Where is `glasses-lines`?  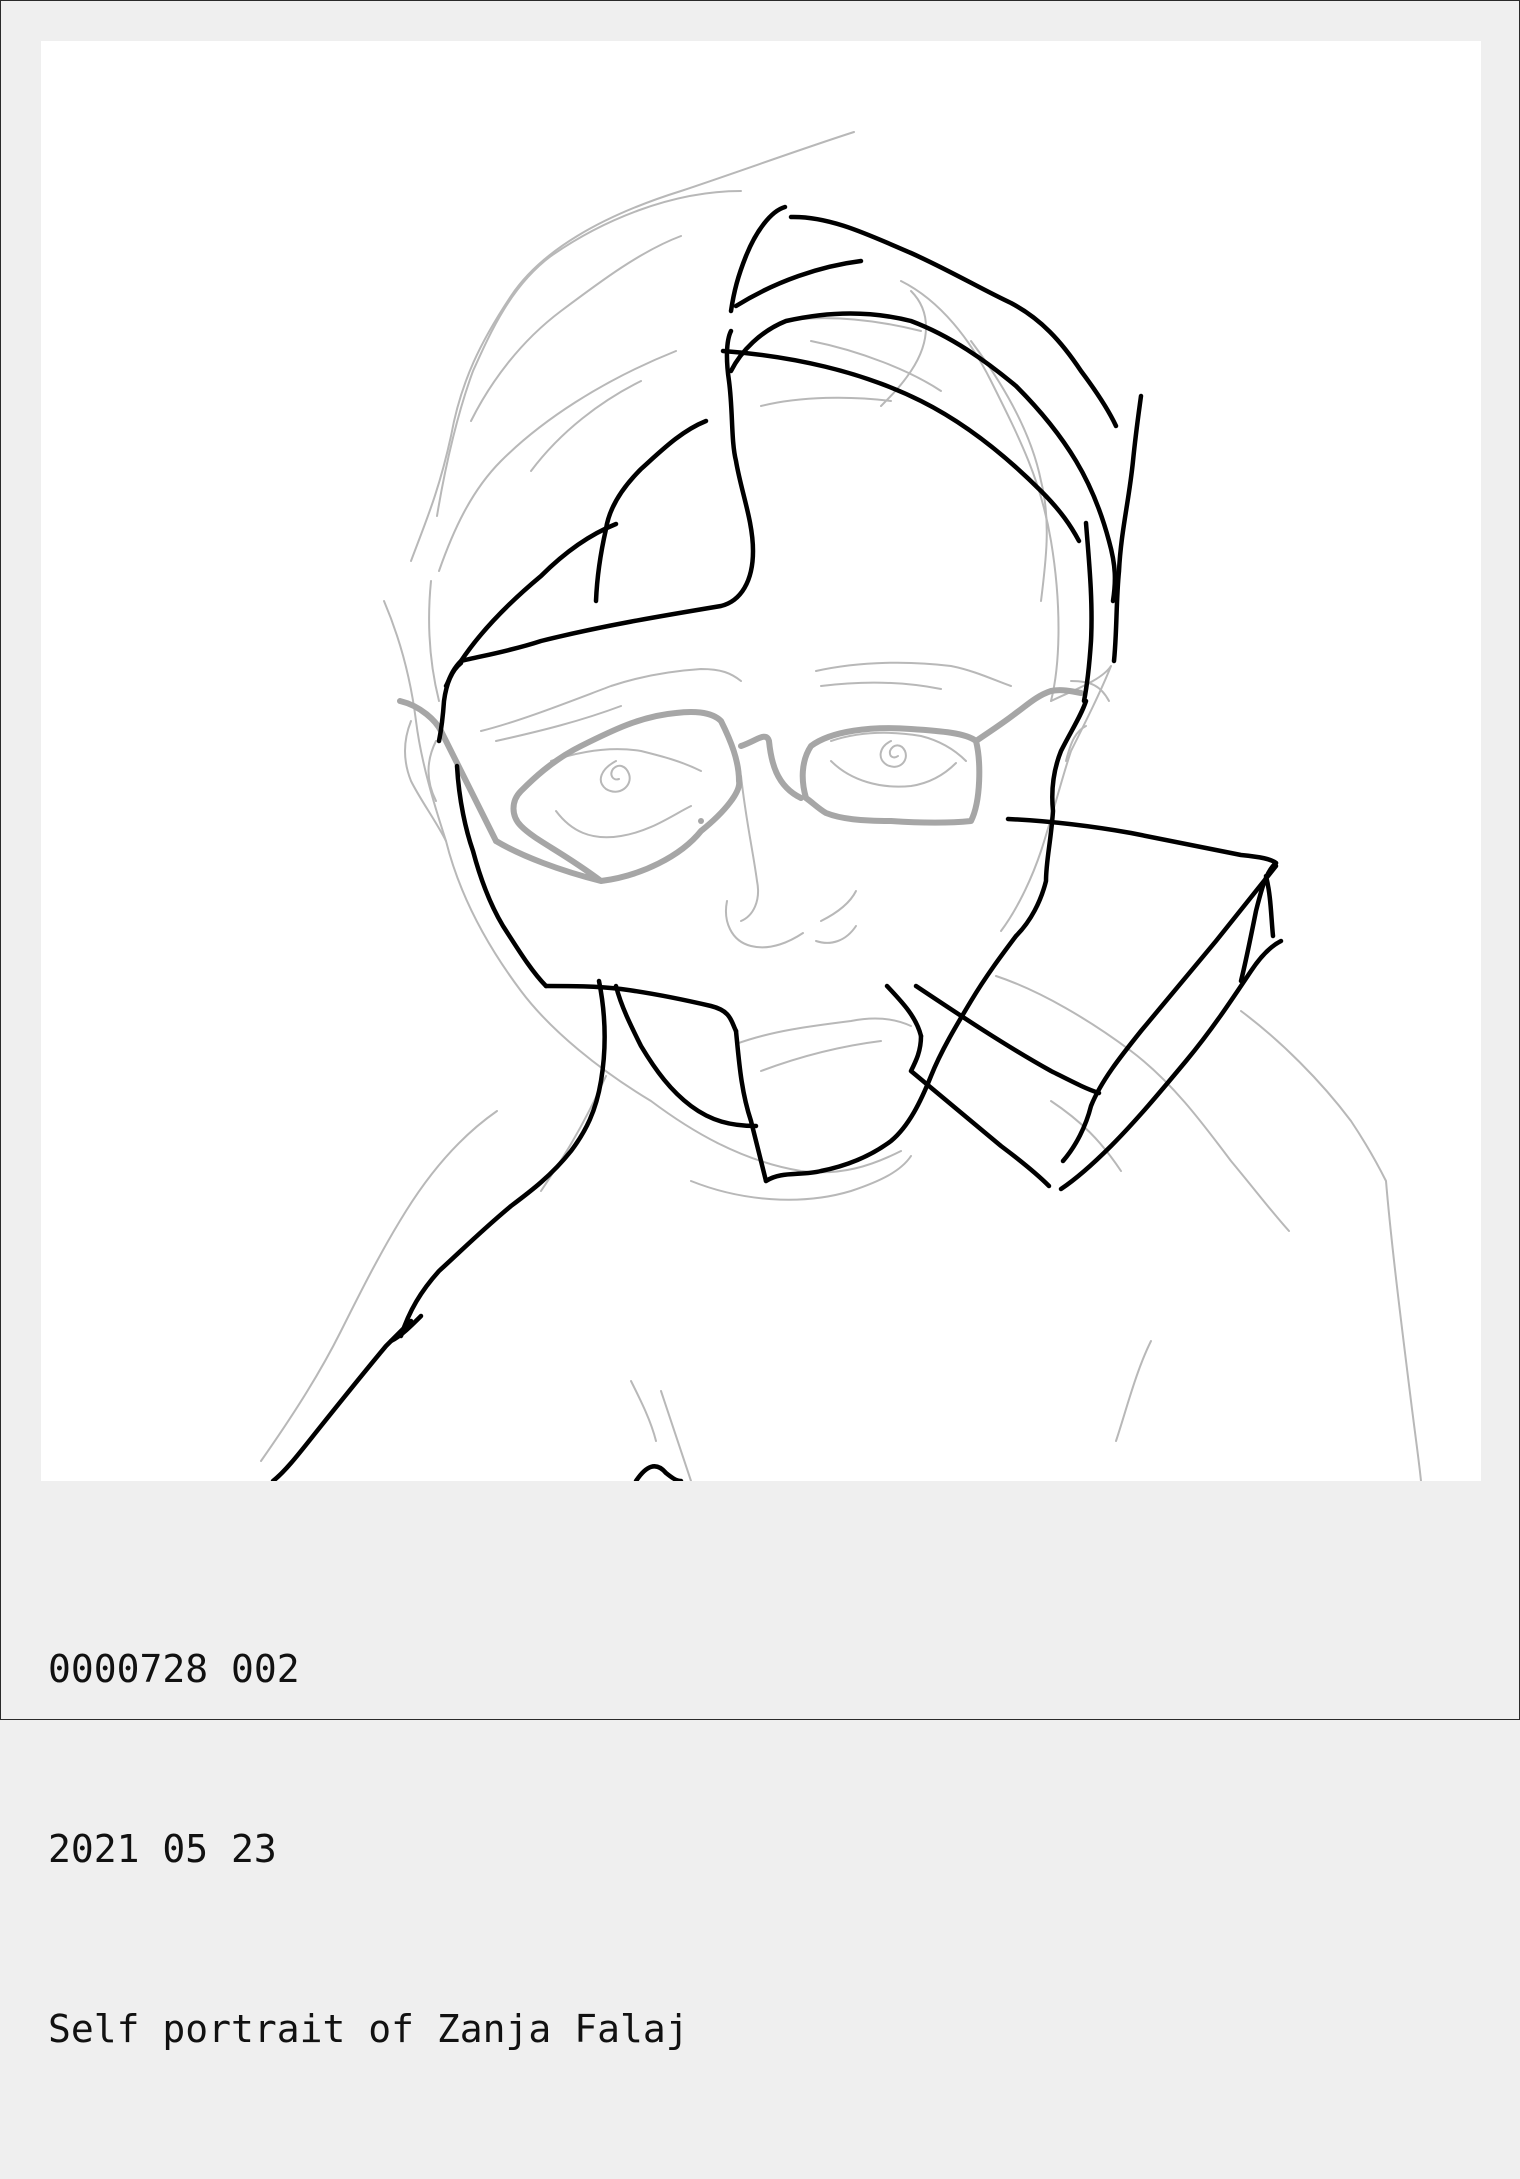
glasses-lines is located at coordinates (740, 785).